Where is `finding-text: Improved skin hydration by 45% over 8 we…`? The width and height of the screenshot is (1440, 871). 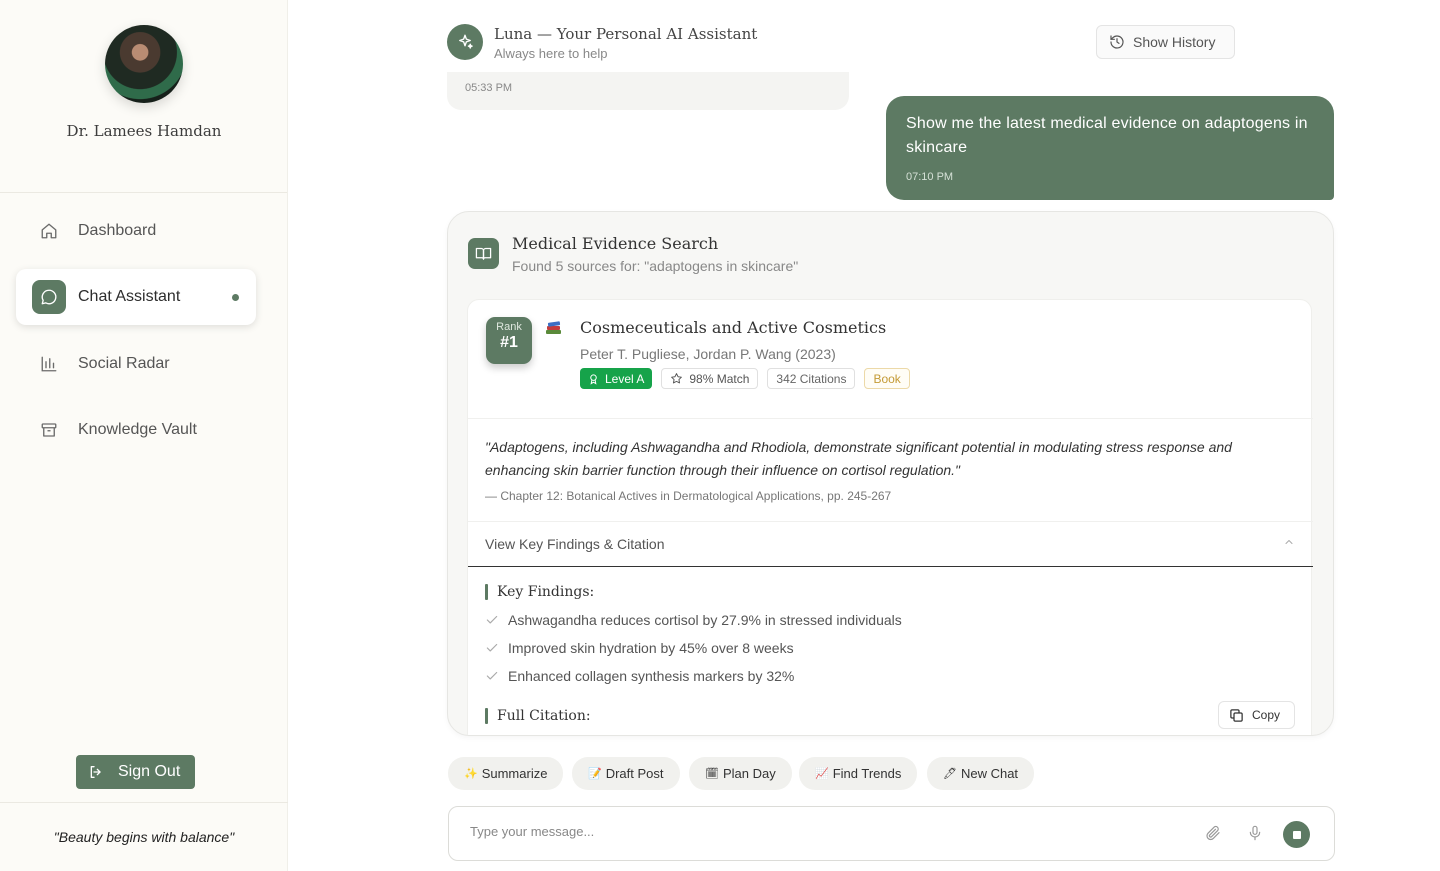 finding-text: Improved skin hydration by 45% over 8 we… is located at coordinates (651, 648).